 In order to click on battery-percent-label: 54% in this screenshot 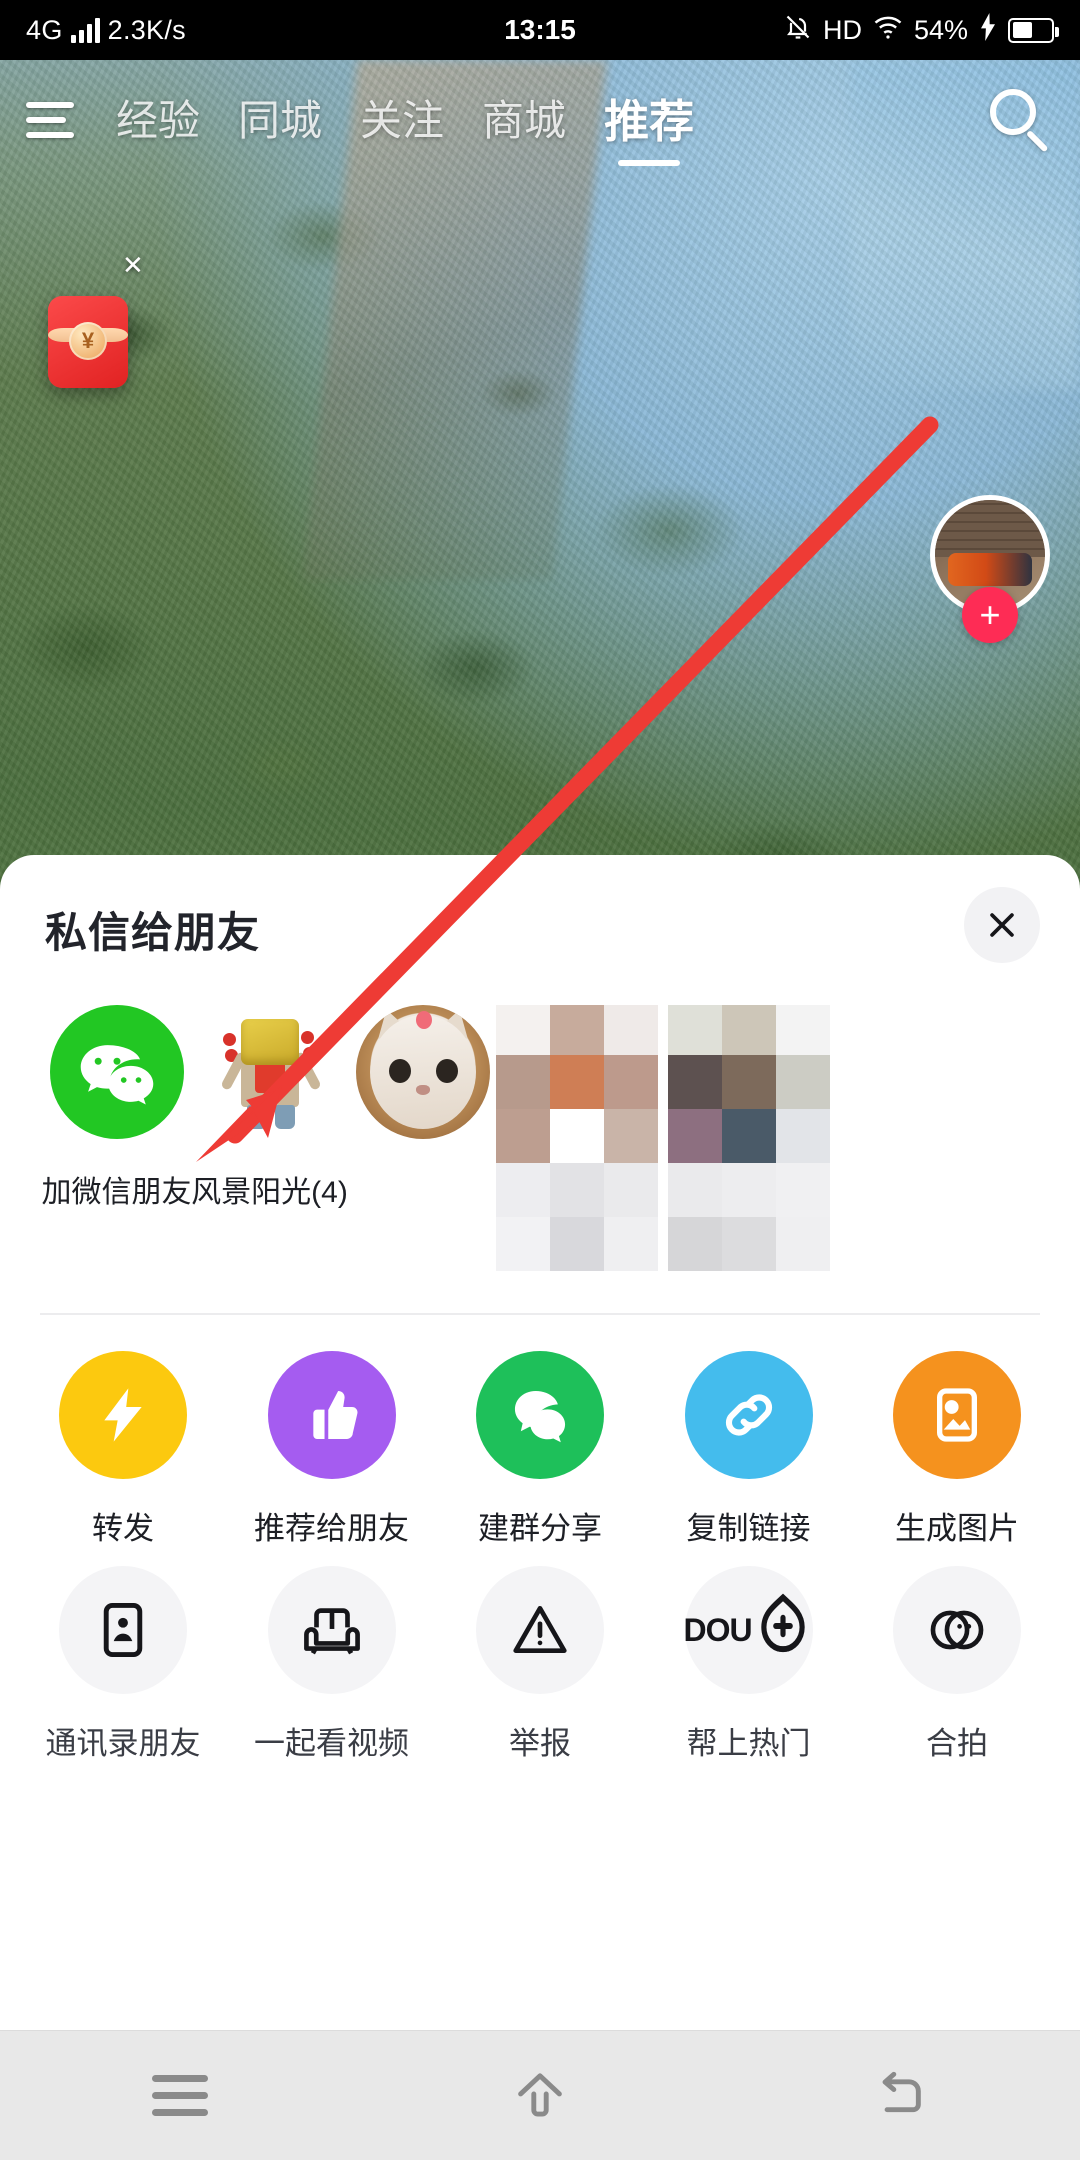, I will do `click(940, 29)`.